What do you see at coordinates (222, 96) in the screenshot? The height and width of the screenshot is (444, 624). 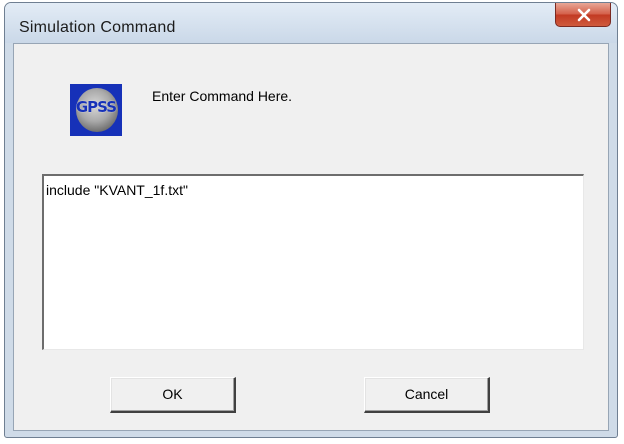 I see `command-prompt-label: Enter Command Here.` at bounding box center [222, 96].